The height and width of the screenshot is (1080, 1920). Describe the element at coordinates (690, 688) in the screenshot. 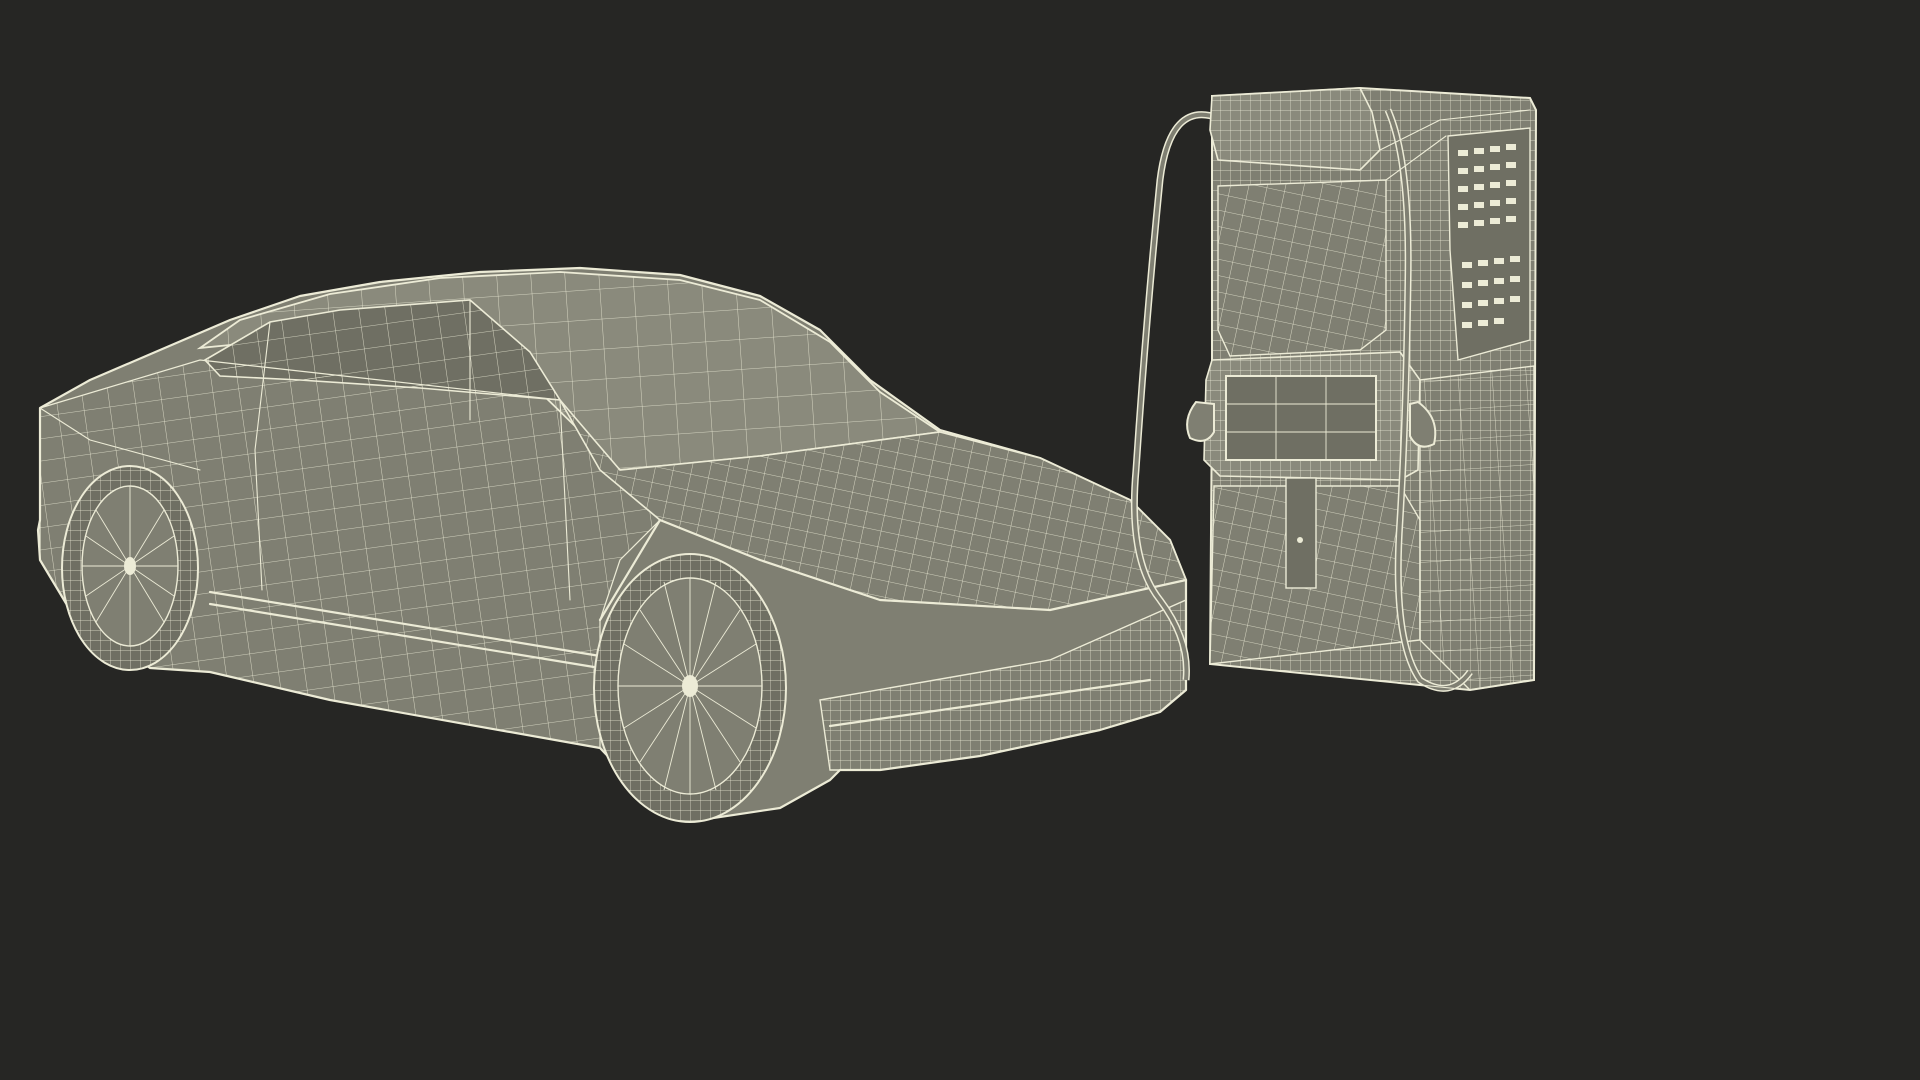

I see `car-front-wheel` at that location.